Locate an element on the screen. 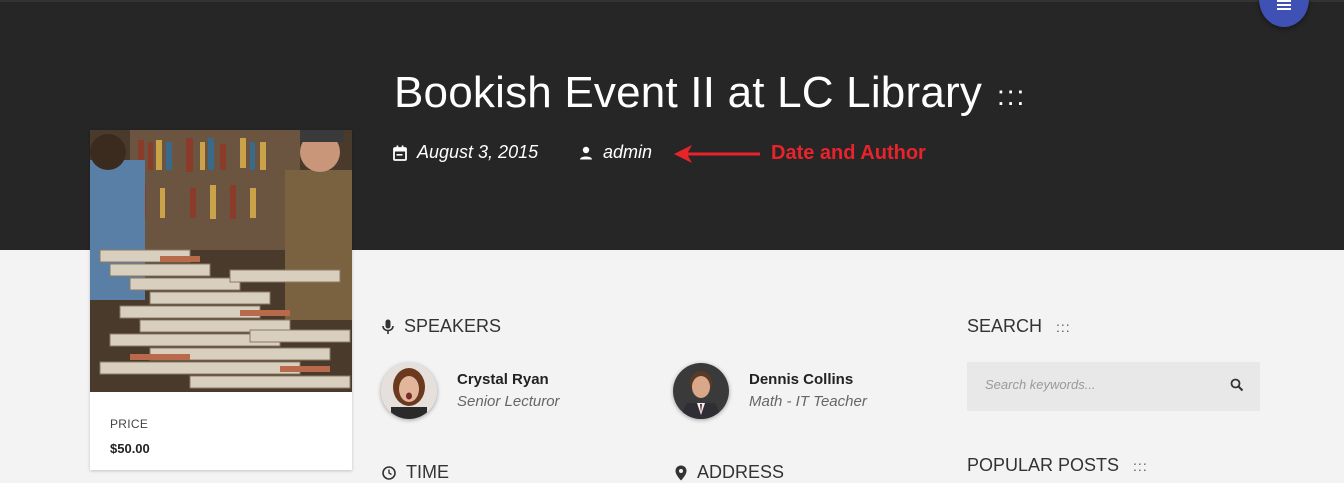  speakers-heading: SPEAKERS is located at coordinates (441, 326).